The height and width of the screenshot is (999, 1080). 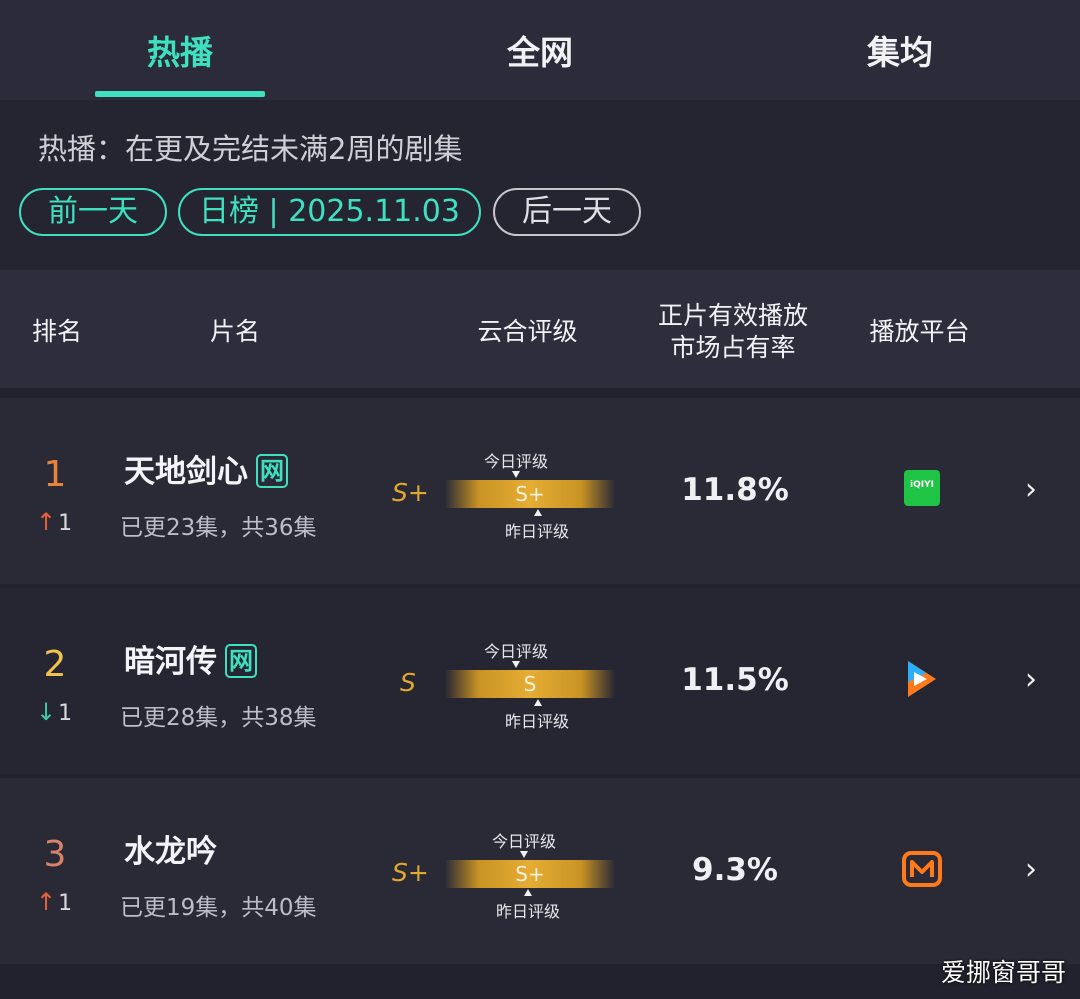 I want to click on arrow-down-icon: ↓, so click(x=46, y=712).